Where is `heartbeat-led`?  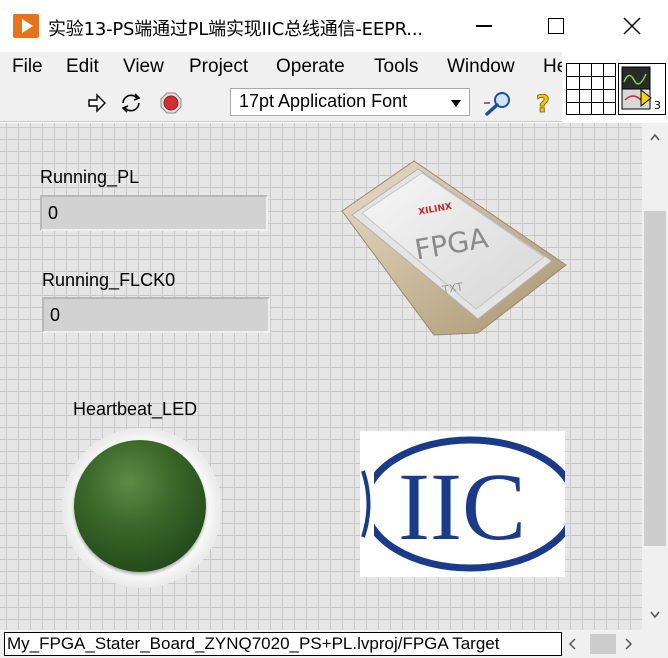
heartbeat-led is located at coordinates (142, 508).